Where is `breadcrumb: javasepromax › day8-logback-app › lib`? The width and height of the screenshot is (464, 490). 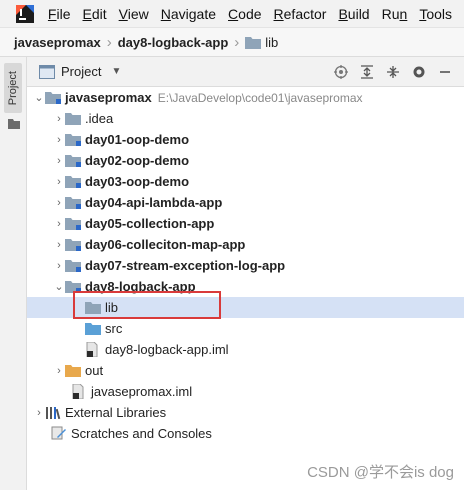
breadcrumb: javasepromax › day8-logback-app › lib is located at coordinates (232, 42).